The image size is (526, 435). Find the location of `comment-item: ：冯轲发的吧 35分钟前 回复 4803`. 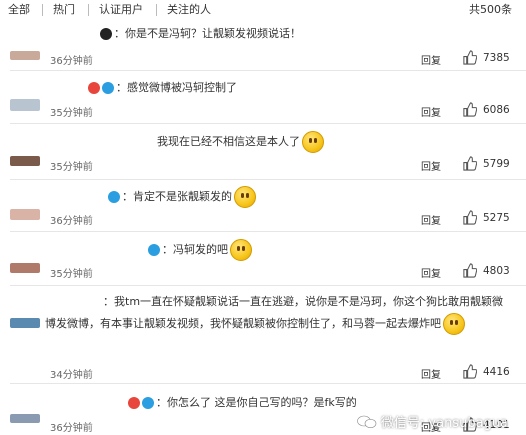

comment-item: ：冯轲发的吧 35分钟前 回复 4803 is located at coordinates (263, 259).